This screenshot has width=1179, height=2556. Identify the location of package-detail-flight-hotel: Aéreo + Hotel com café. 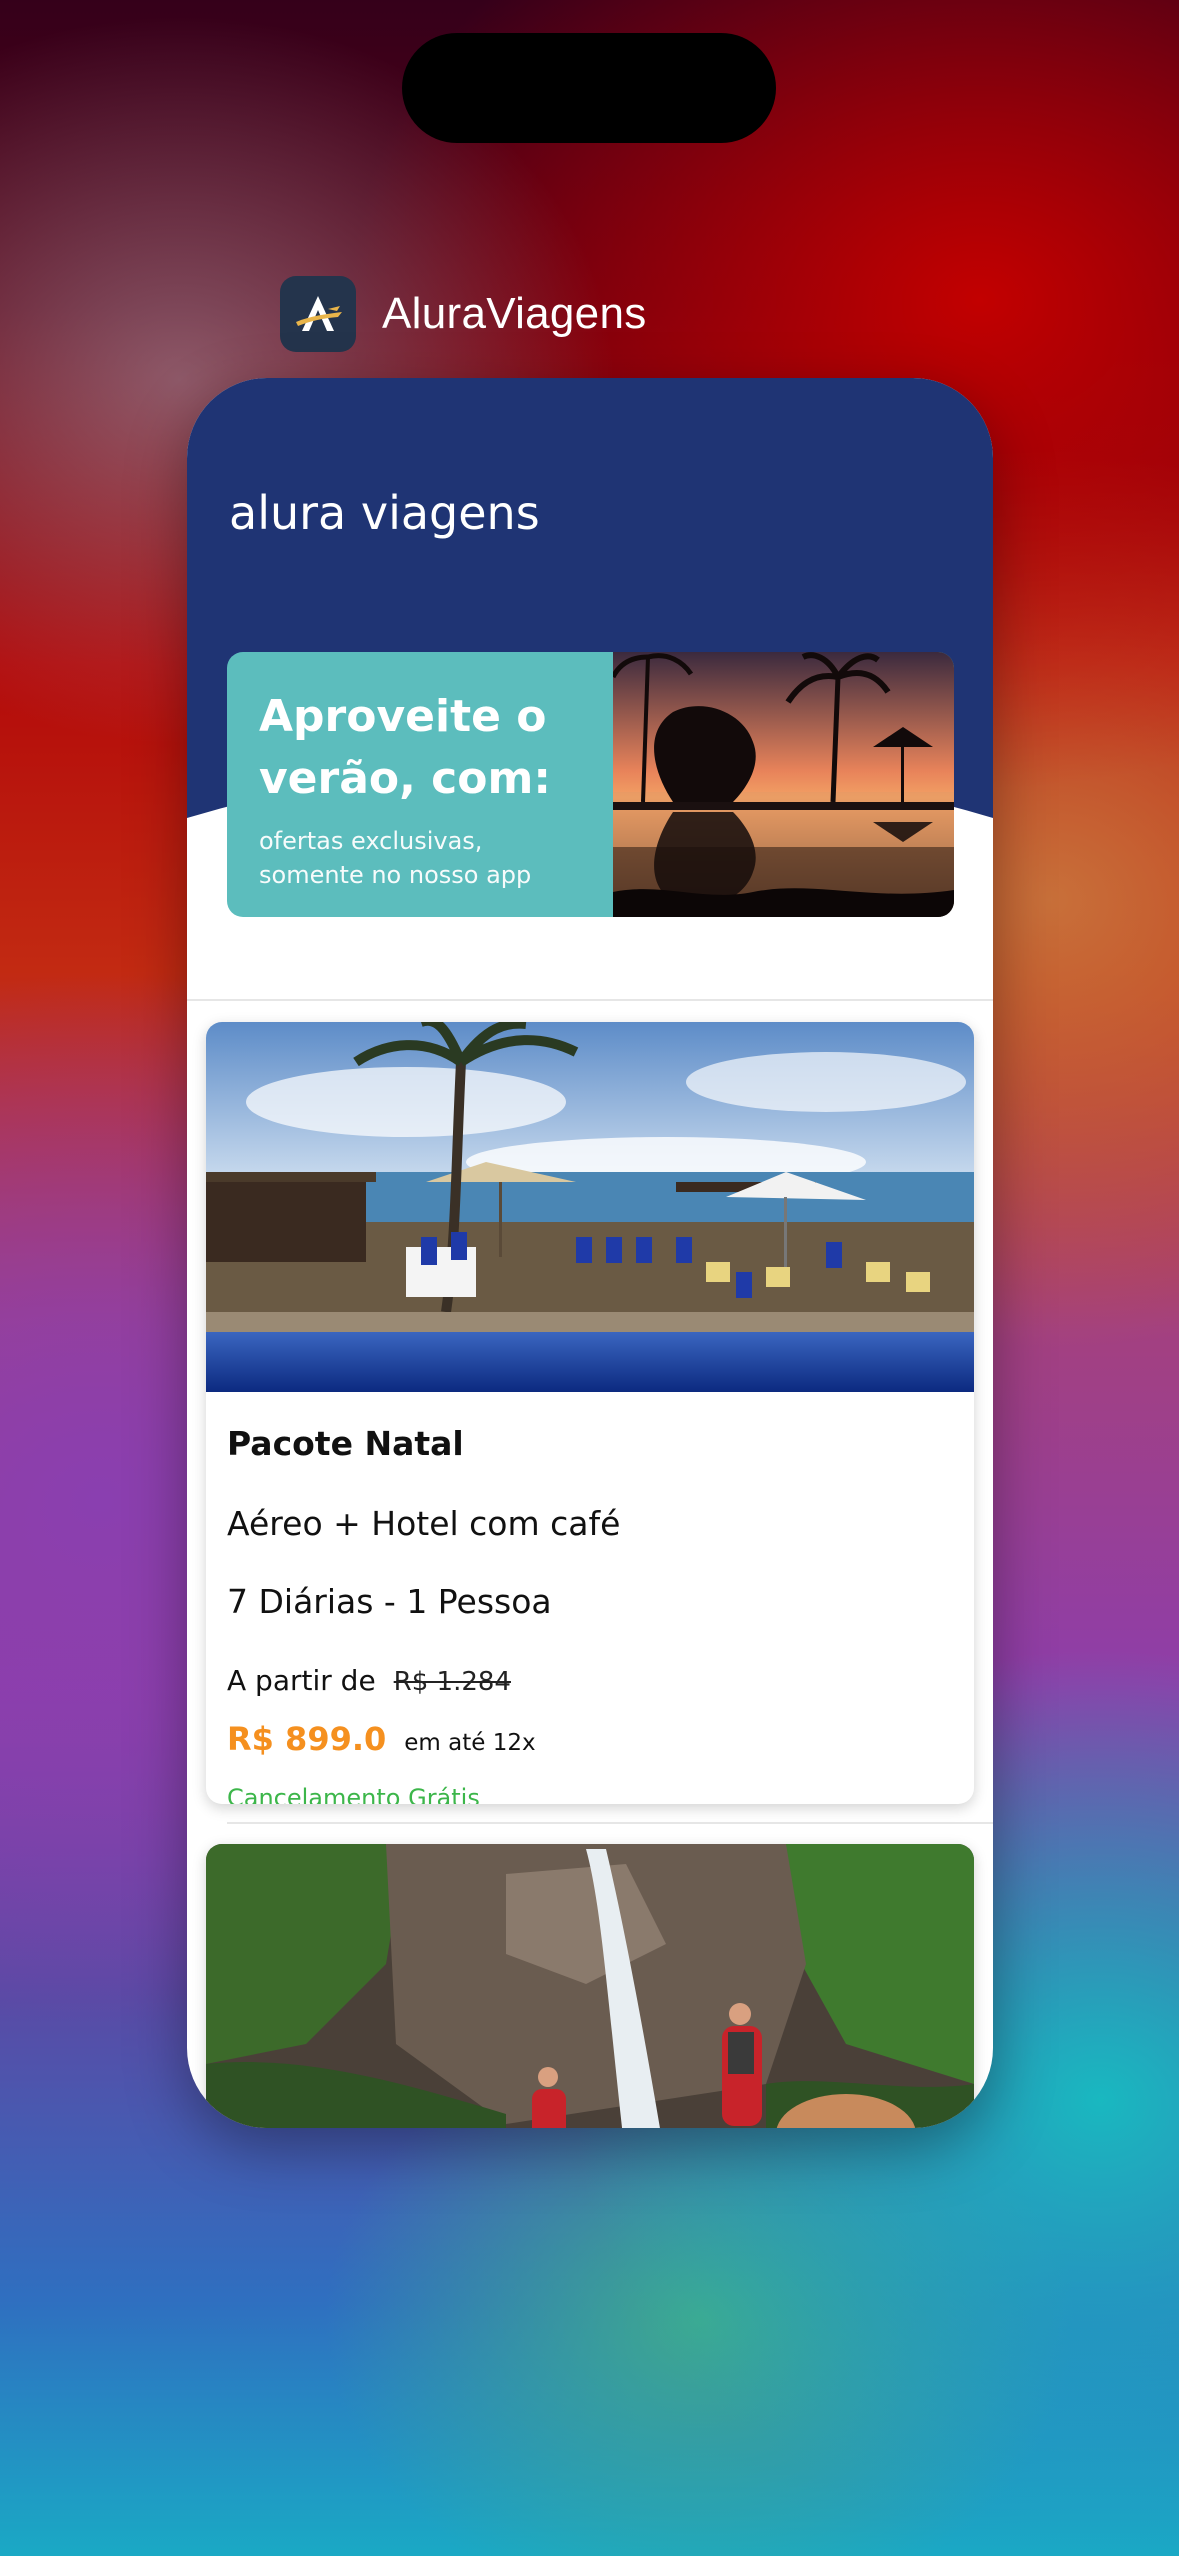
(424, 1523).